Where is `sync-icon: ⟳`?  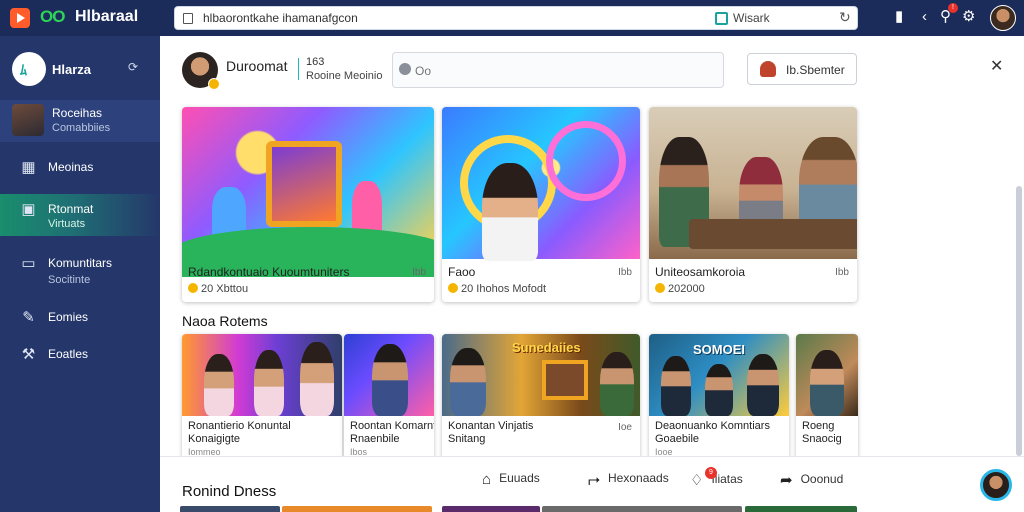 sync-icon: ⟳ is located at coordinates (133, 67).